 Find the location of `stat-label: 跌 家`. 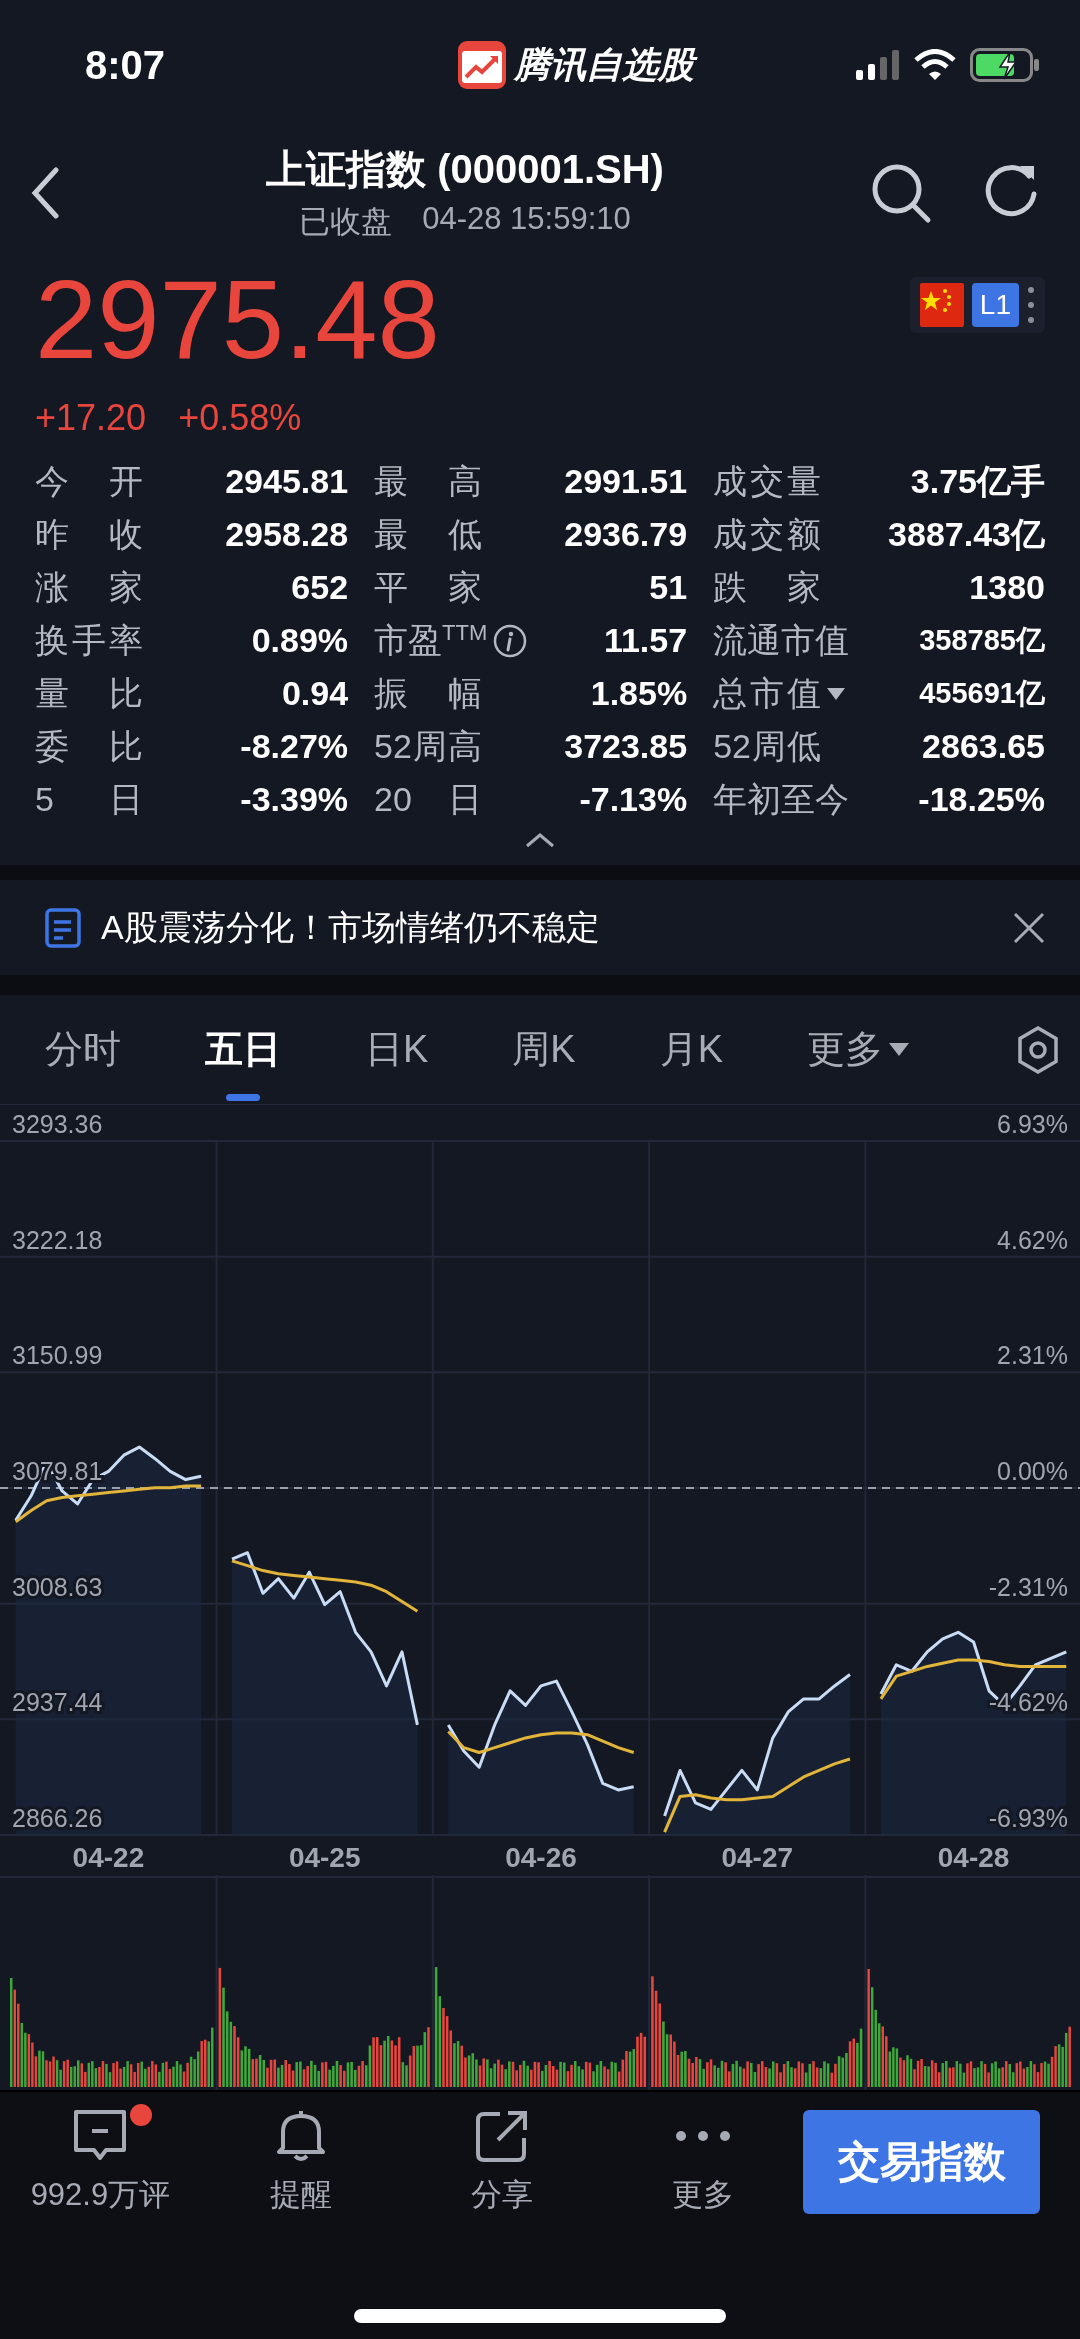

stat-label: 跌 家 is located at coordinates (767, 587).